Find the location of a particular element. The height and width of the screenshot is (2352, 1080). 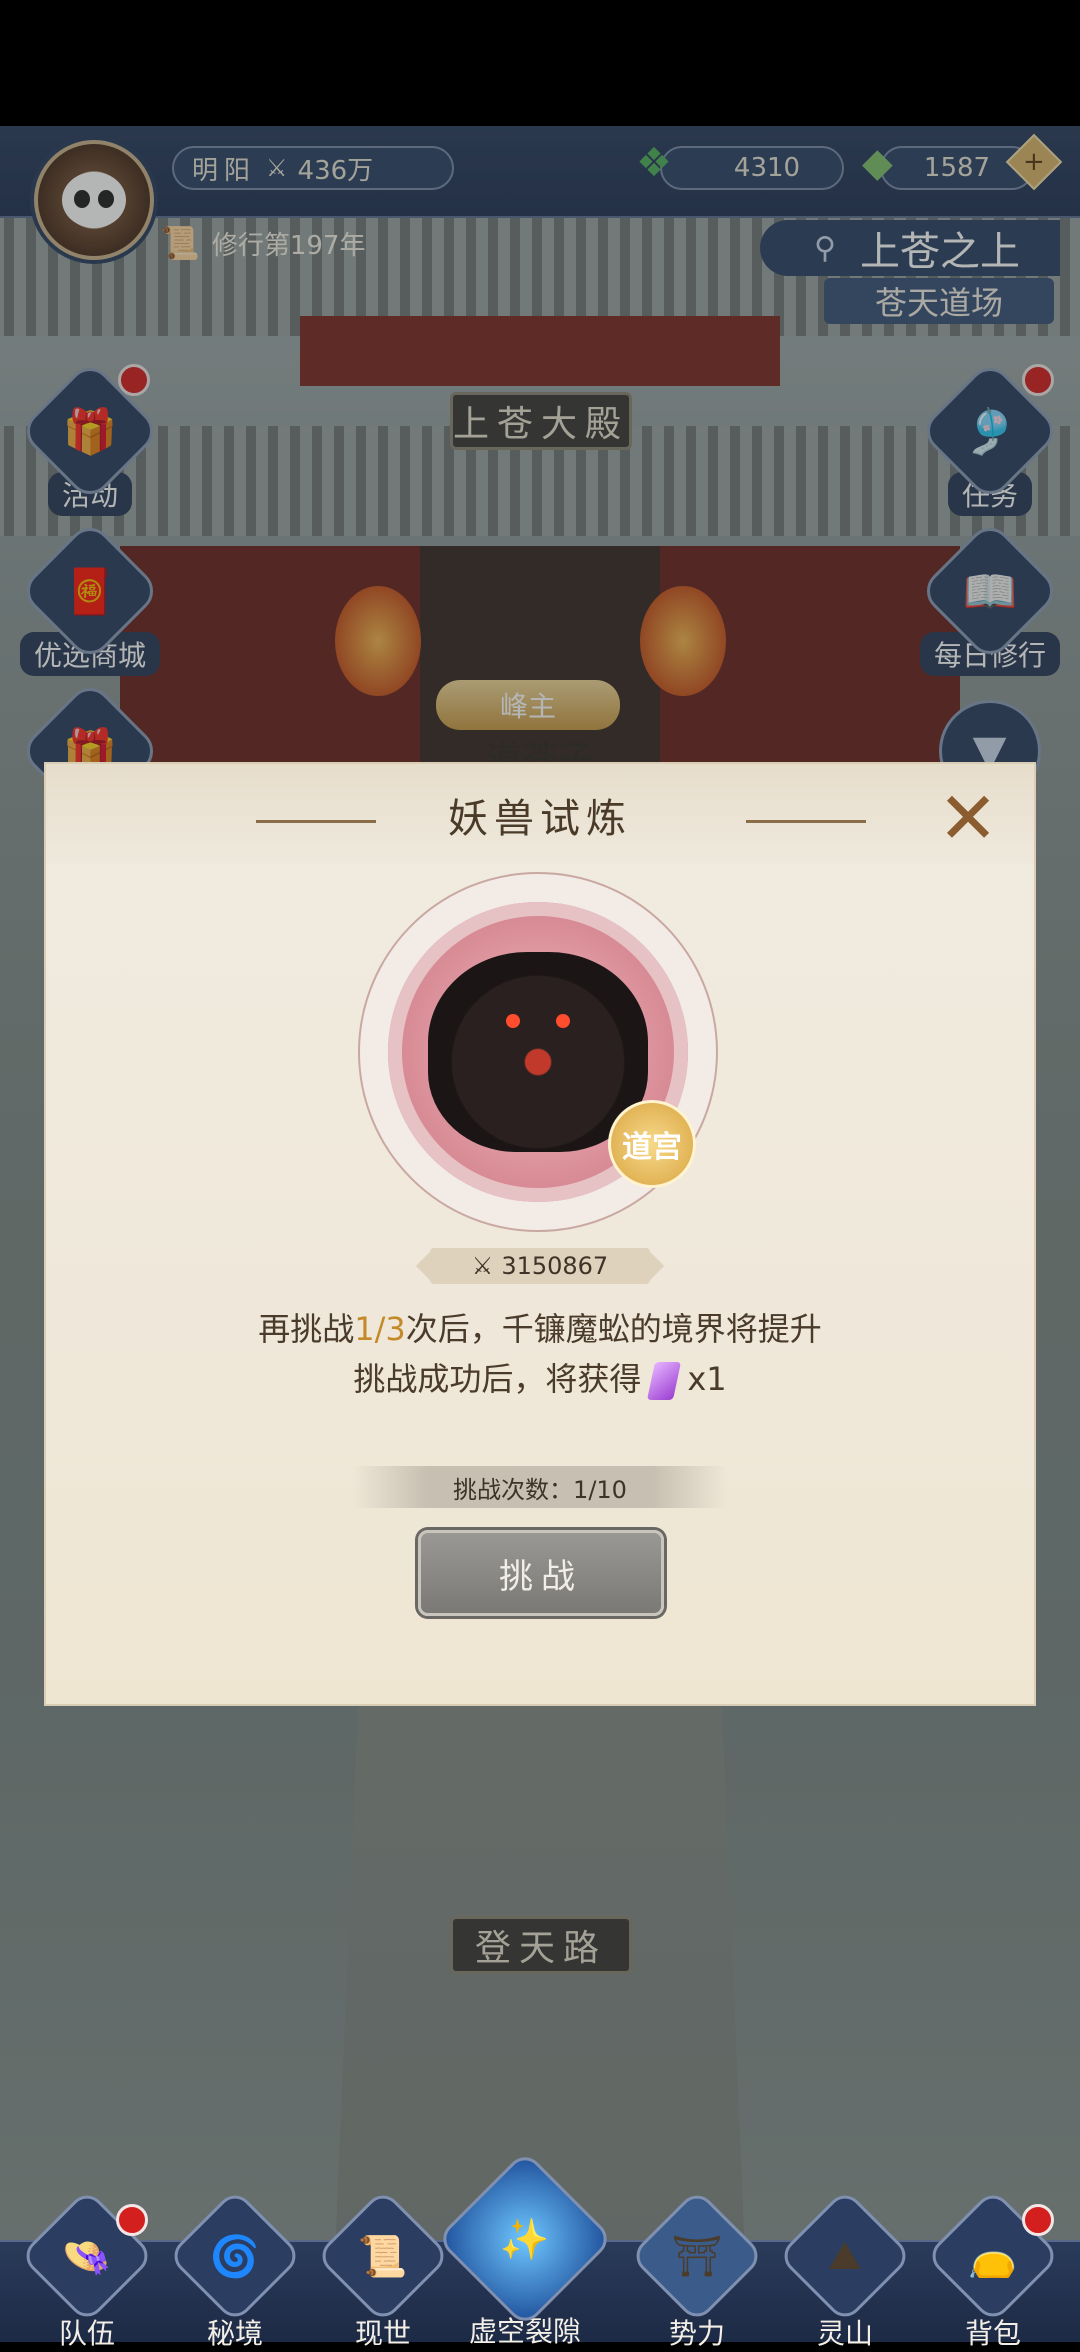

reward-notice: 挑战成功后，将获得 x1 is located at coordinates (540, 1377).